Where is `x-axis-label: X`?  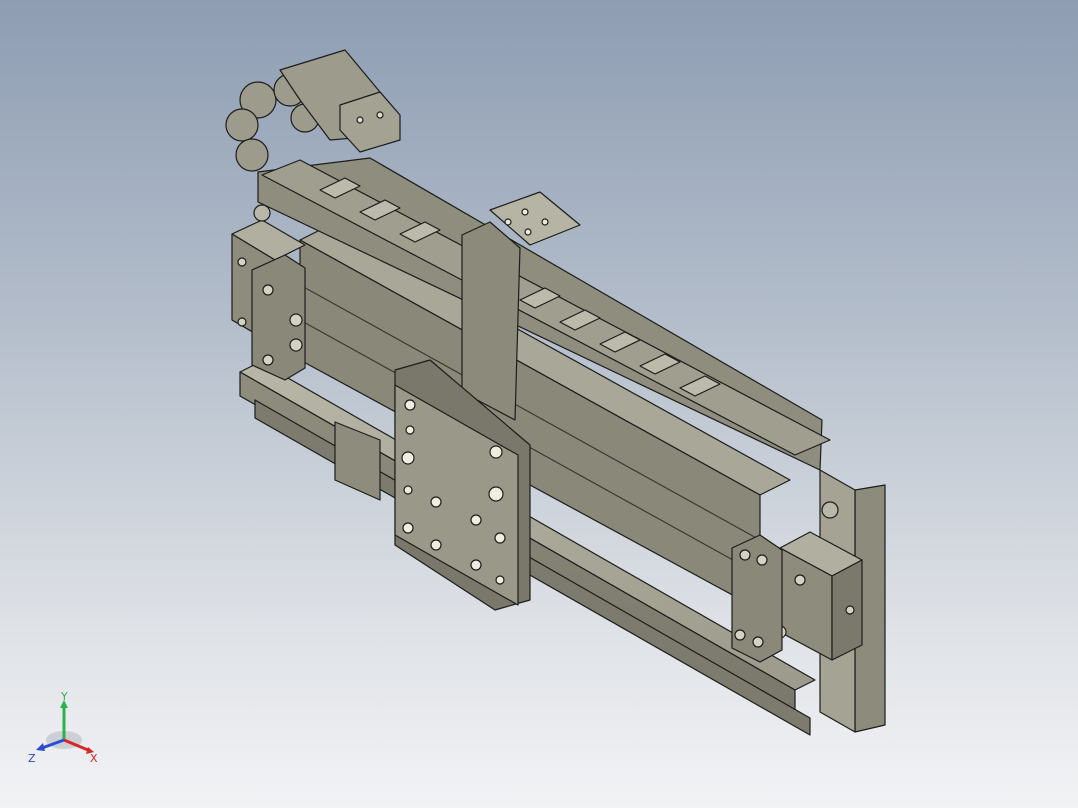
x-axis-label: X is located at coordinates (94, 758).